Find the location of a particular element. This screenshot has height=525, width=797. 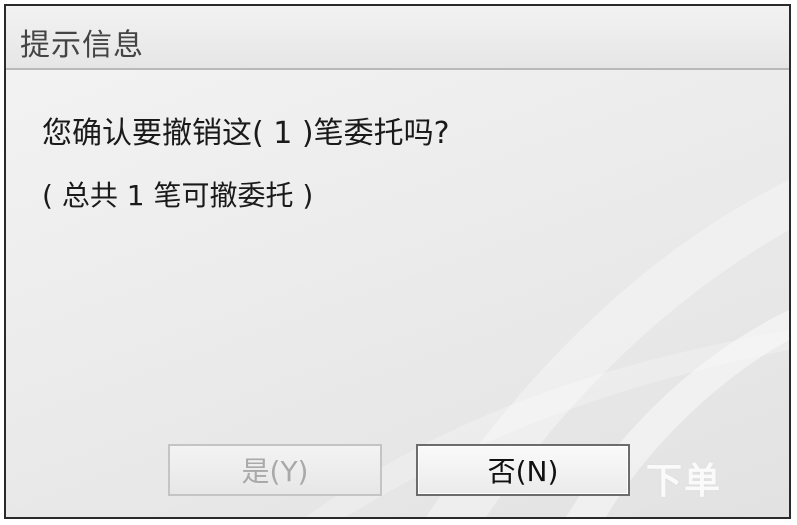

confirm-message: 您确认要撤销这( 1 )笔委托吗? is located at coordinates (246, 133).